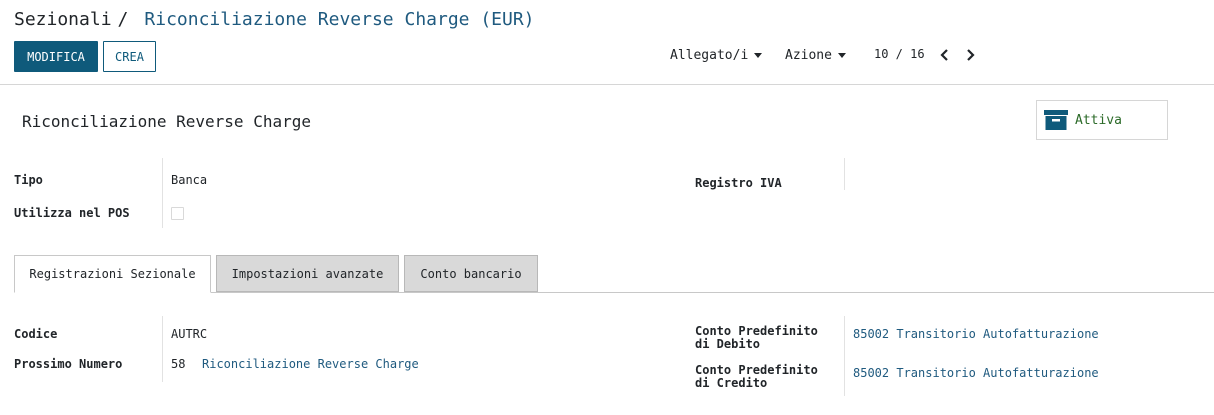 Image resolution: width=1214 pixels, height=415 pixels. What do you see at coordinates (189, 180) in the screenshot?
I see `type-value: Banca` at bounding box center [189, 180].